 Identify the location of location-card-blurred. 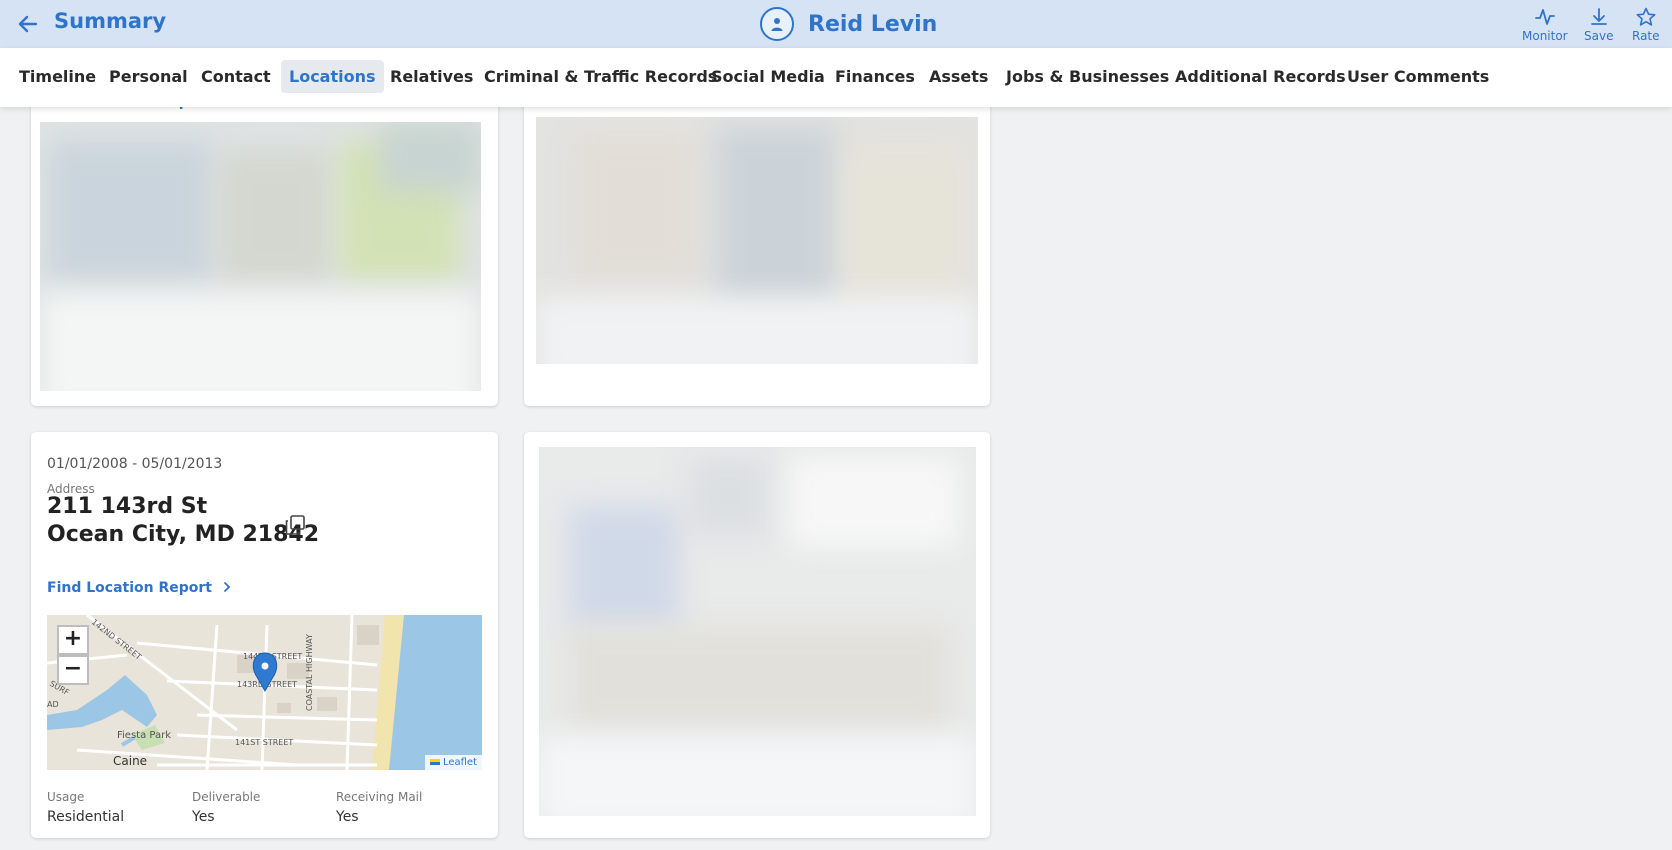
(757, 635).